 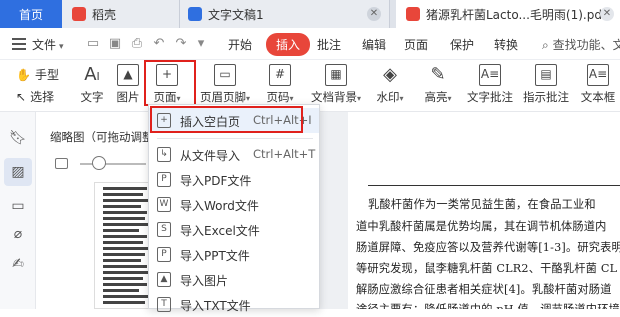 I want to click on highlight-box, so click(x=170, y=83).